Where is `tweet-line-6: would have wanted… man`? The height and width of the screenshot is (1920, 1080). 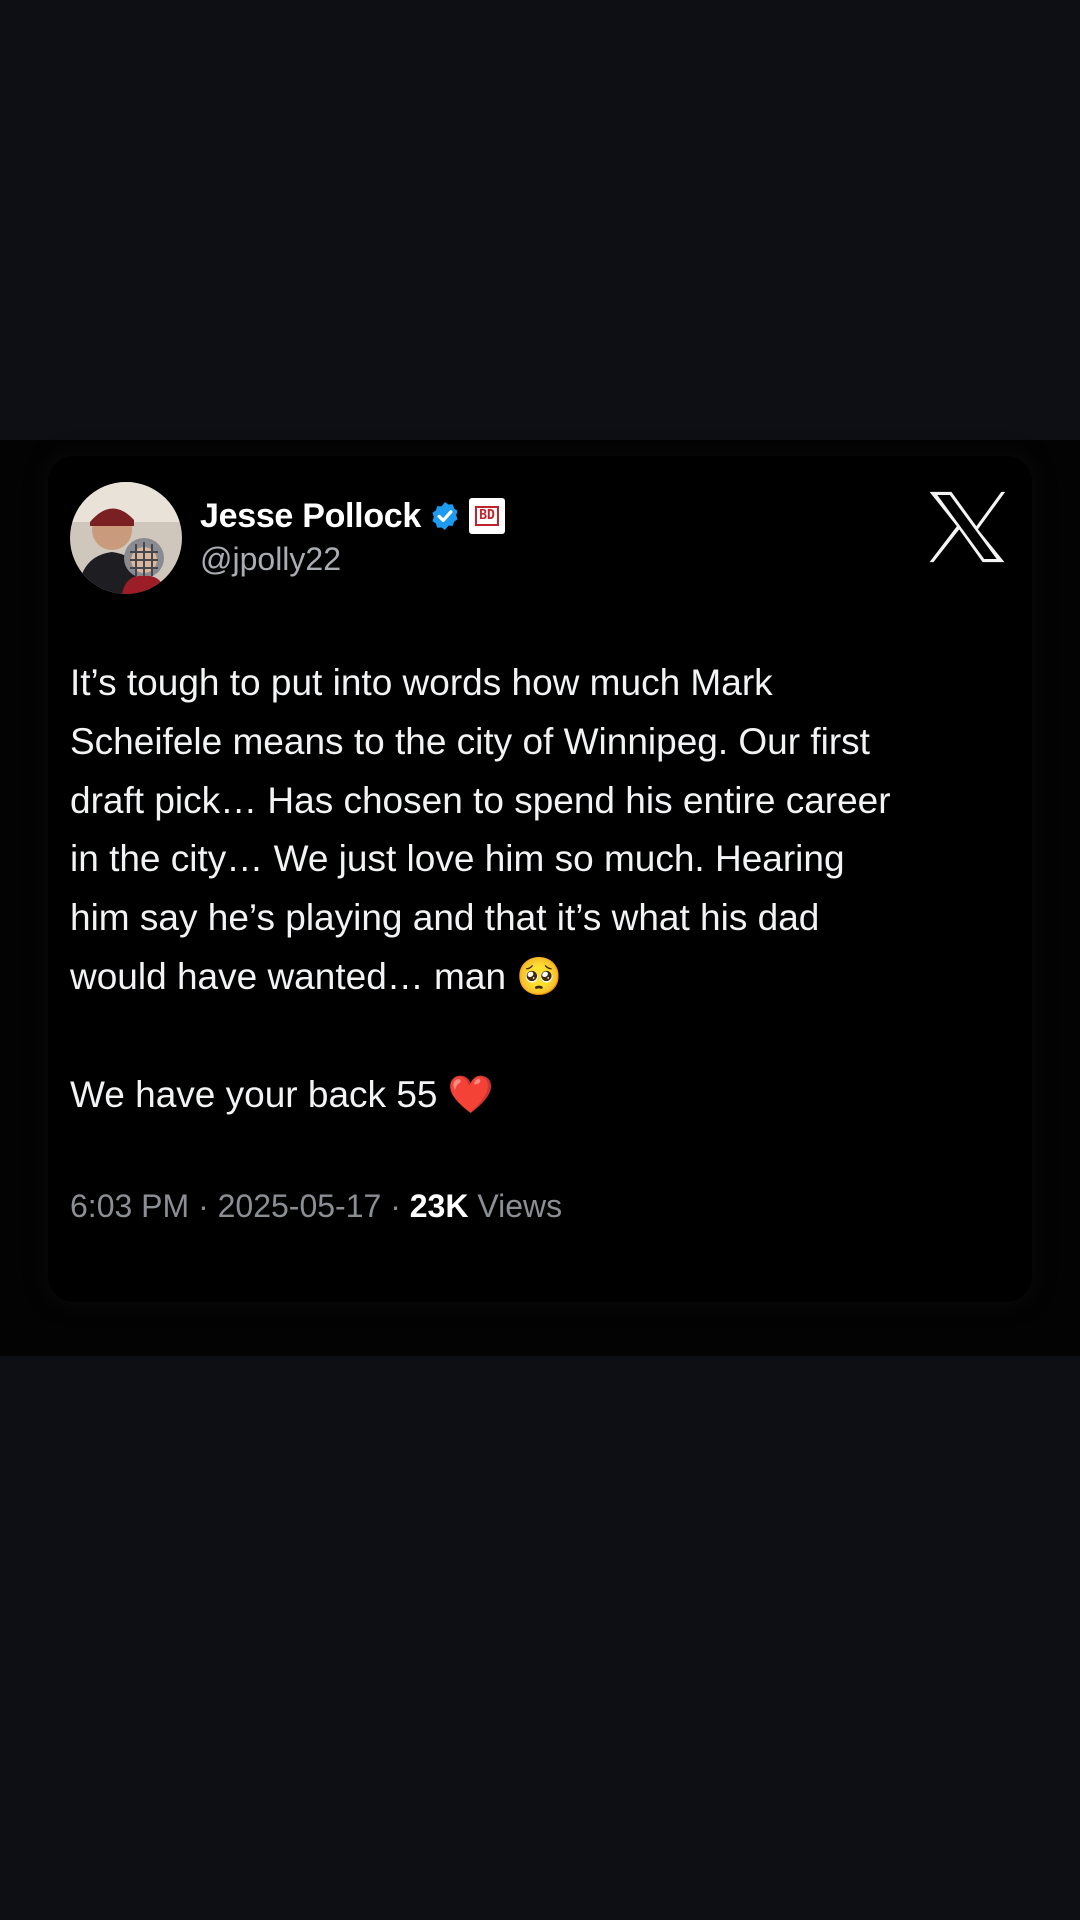
tweet-line-6: would have wanted… man is located at coordinates (288, 976).